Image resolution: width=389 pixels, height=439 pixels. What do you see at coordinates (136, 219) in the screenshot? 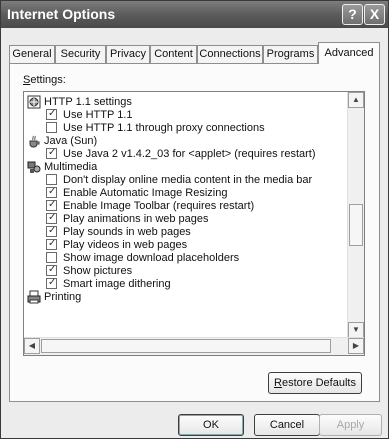
I see `setting-label: Play animations in web pages` at bounding box center [136, 219].